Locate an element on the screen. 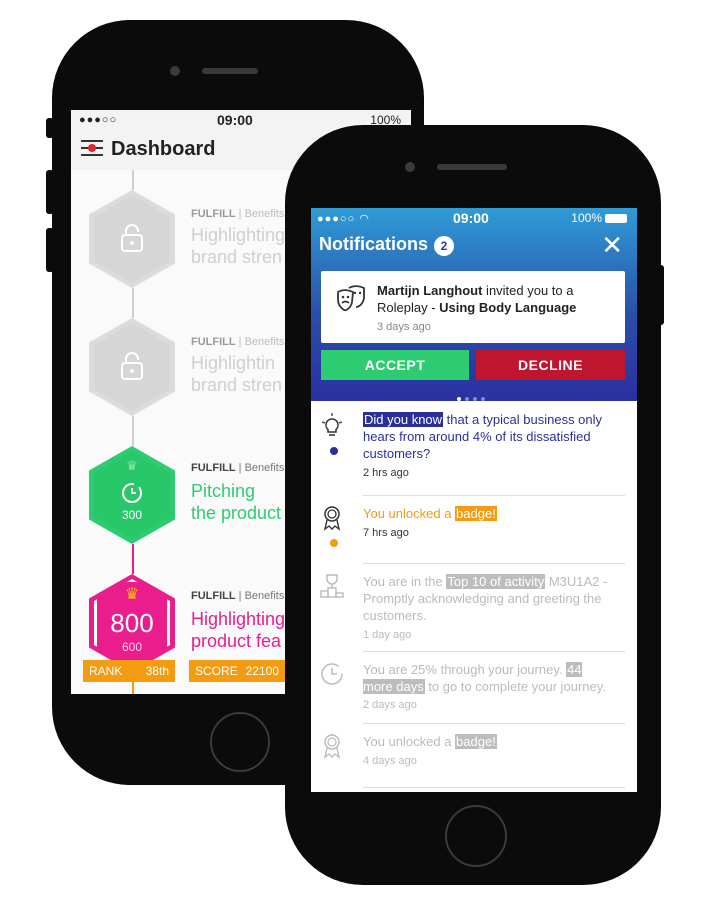  status-bar: ●●●○○ ◠ 09:00 100% is located at coordinates (474, 219).